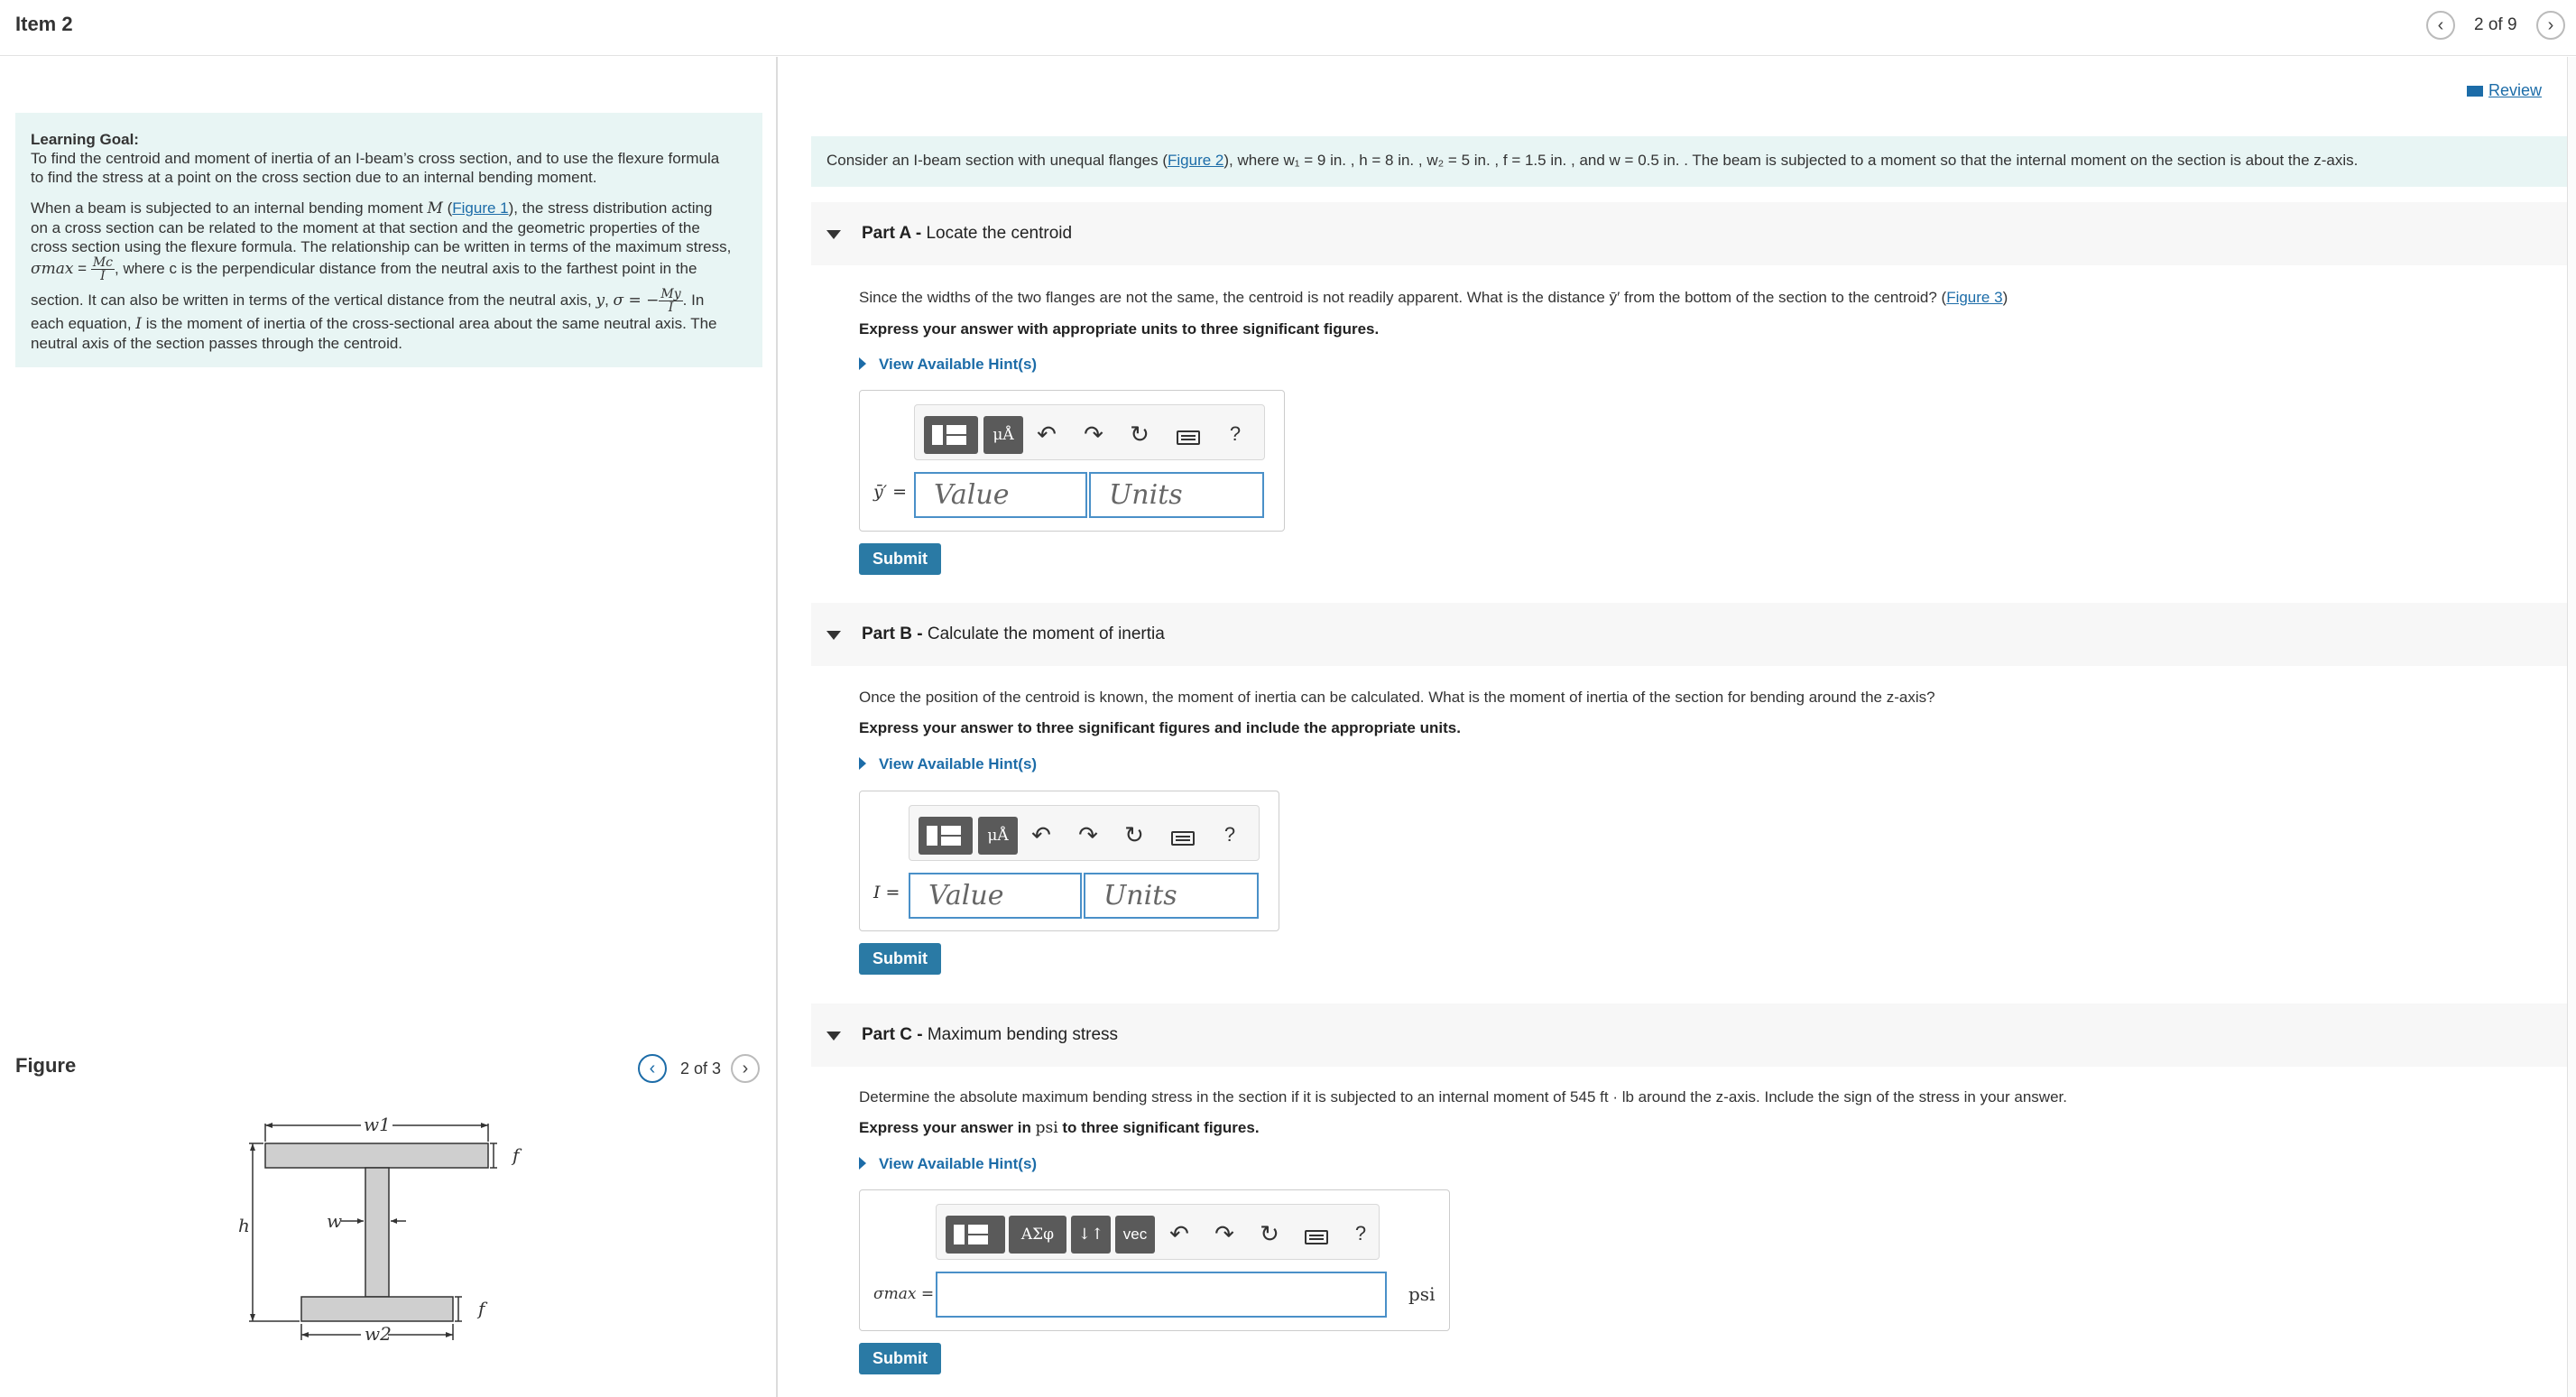  What do you see at coordinates (480, 208) in the screenshot?
I see `figure-1-link: Figure 1` at bounding box center [480, 208].